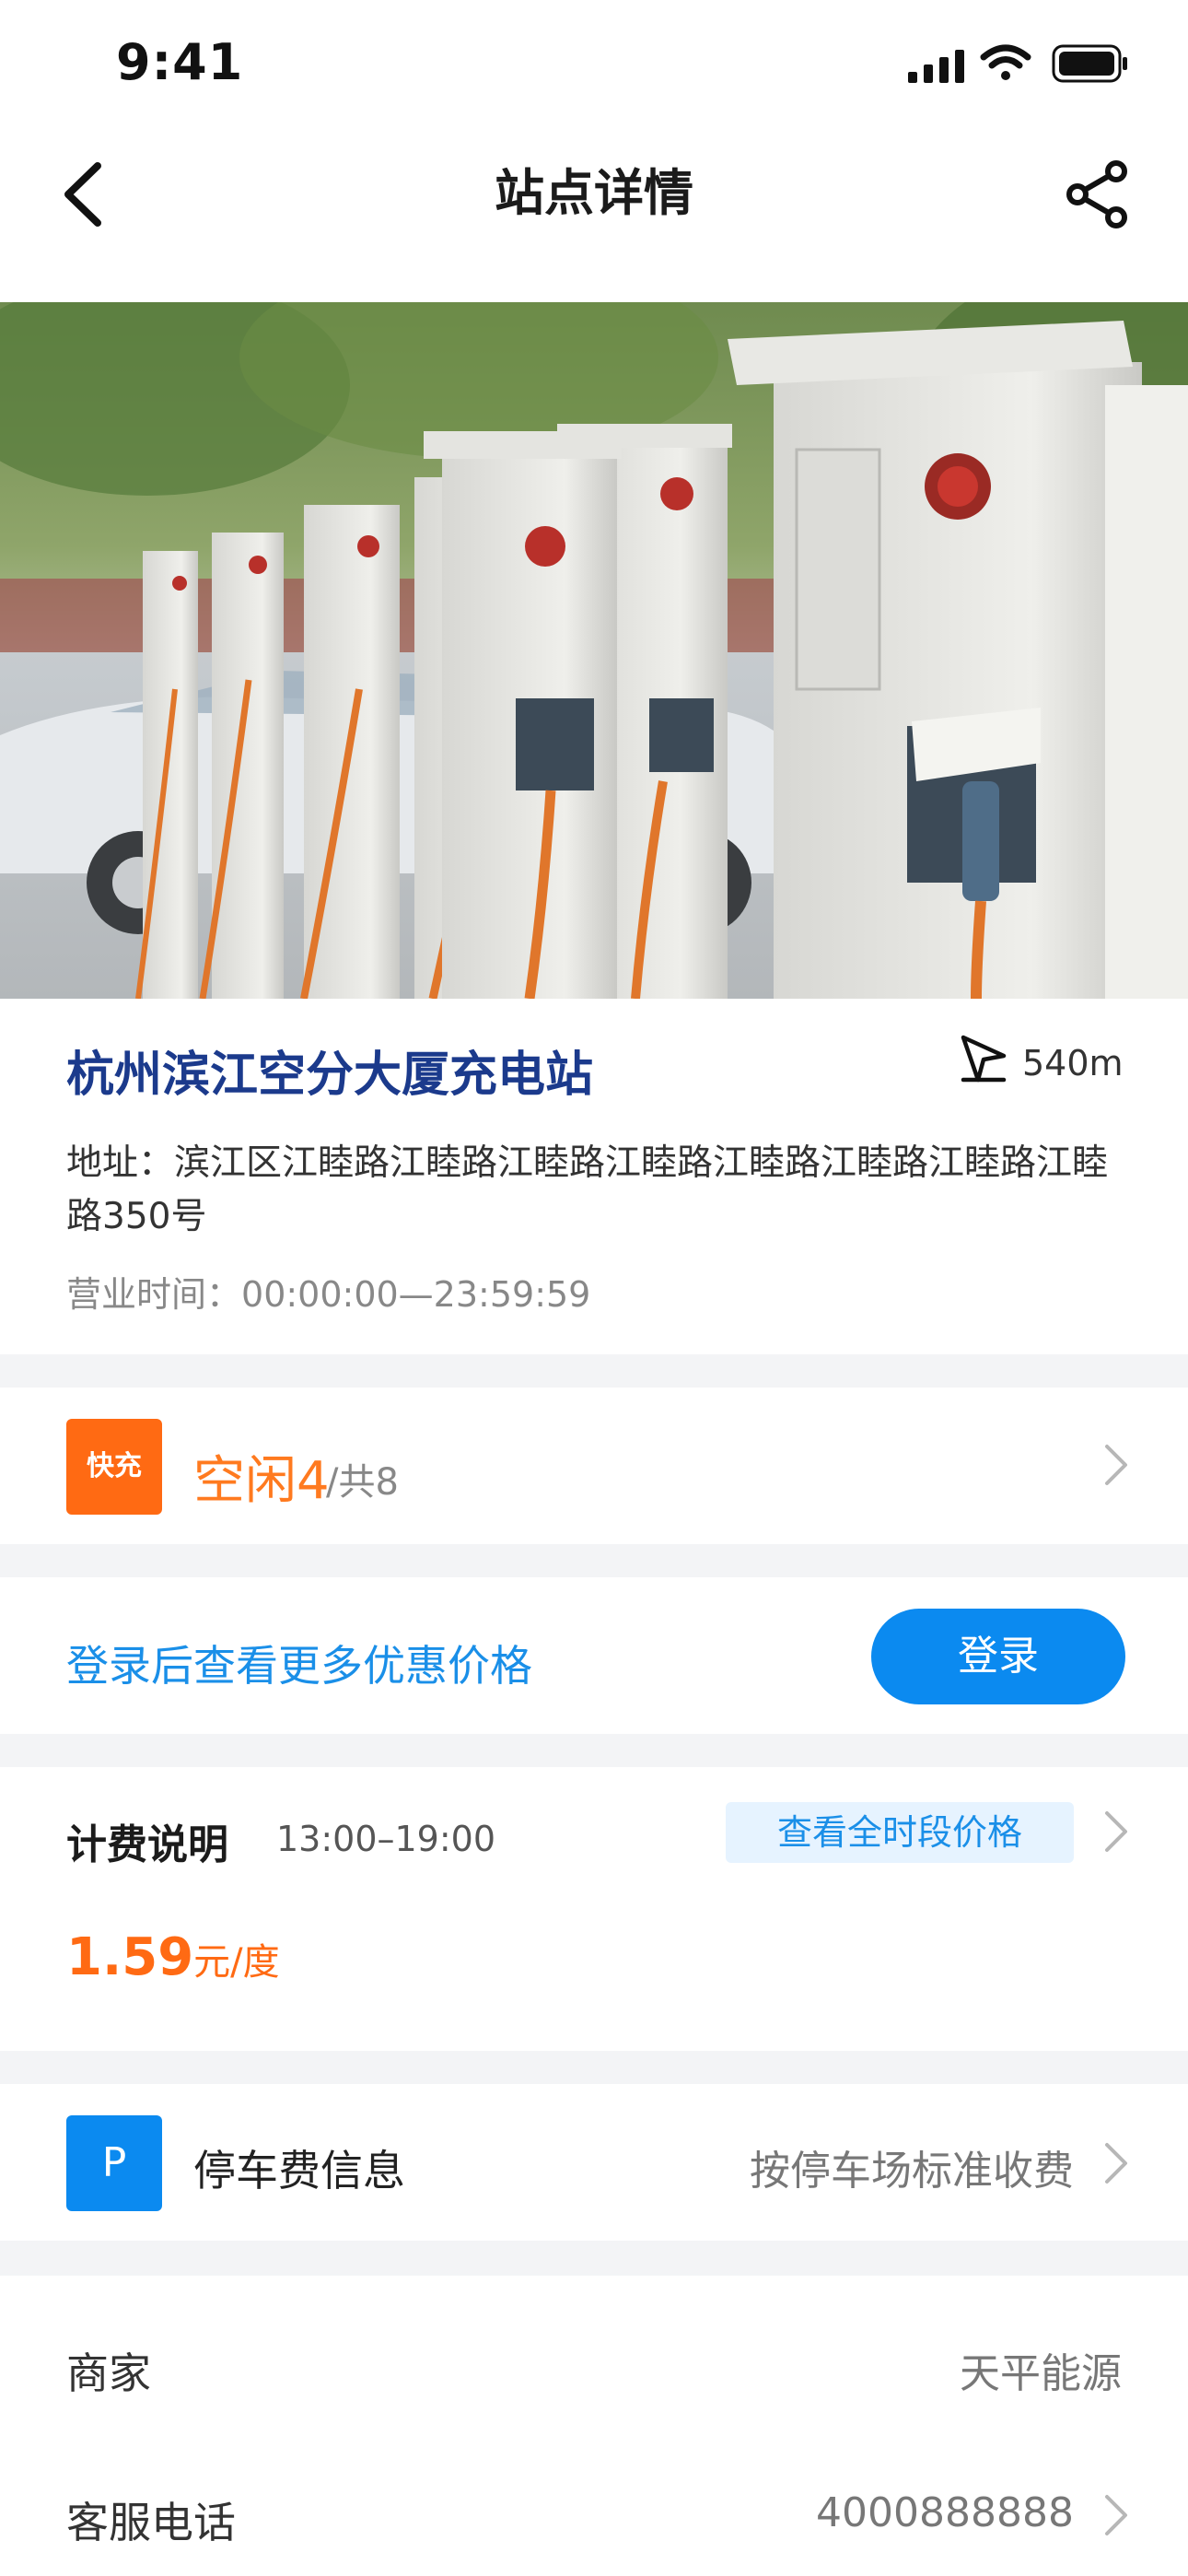  What do you see at coordinates (261, 1481) in the screenshot?
I see `fast-charge-free: 空闲4` at bounding box center [261, 1481].